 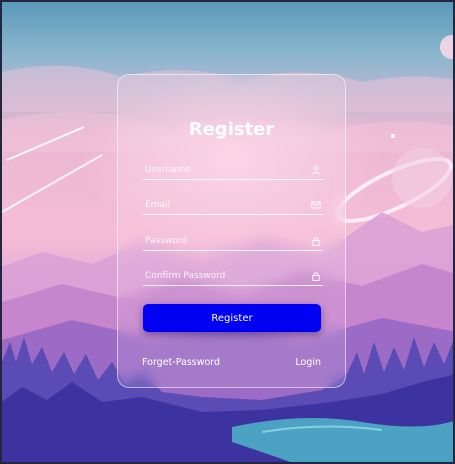 What do you see at coordinates (223, 170) in the screenshot?
I see `username-input` at bounding box center [223, 170].